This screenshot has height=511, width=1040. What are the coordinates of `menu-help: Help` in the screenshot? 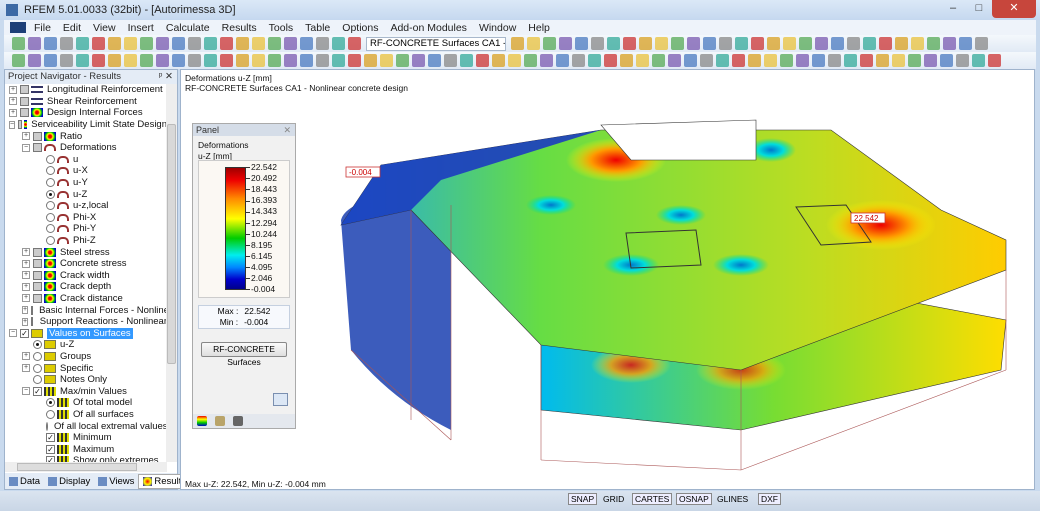 It's located at (539, 28).